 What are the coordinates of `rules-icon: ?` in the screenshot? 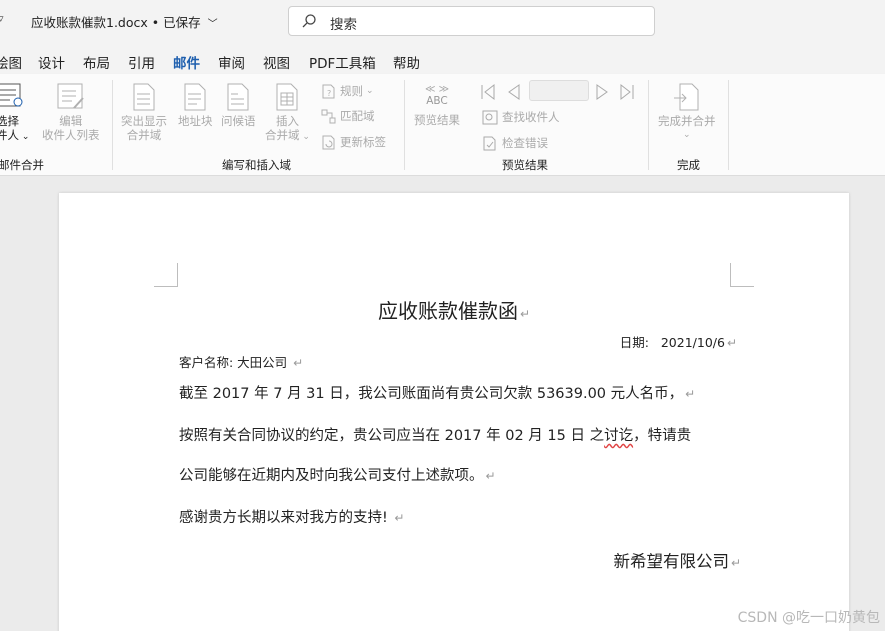 It's located at (328, 91).